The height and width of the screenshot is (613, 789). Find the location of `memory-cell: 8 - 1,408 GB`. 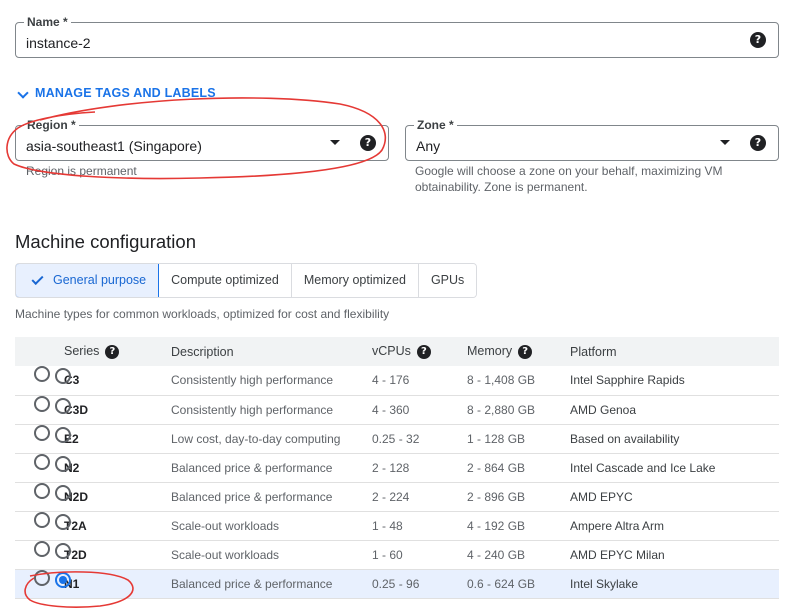

memory-cell: 8 - 1,408 GB is located at coordinates (501, 380).